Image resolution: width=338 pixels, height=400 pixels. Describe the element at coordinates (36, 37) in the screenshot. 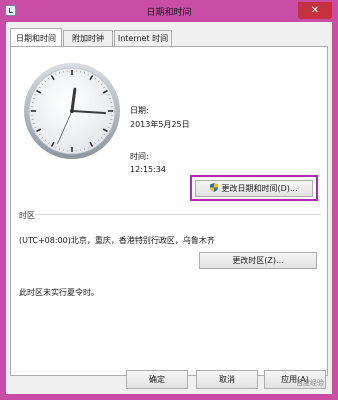

I see `tab-date-time: 日期和时间` at that location.